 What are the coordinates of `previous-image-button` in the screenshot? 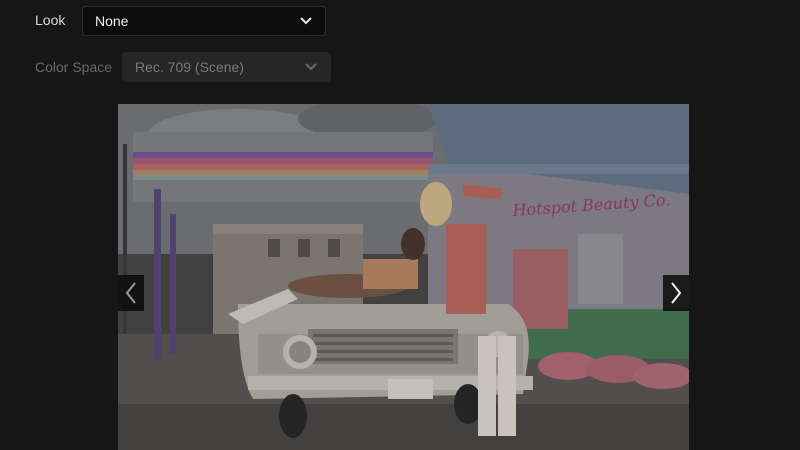 It's located at (131, 293).